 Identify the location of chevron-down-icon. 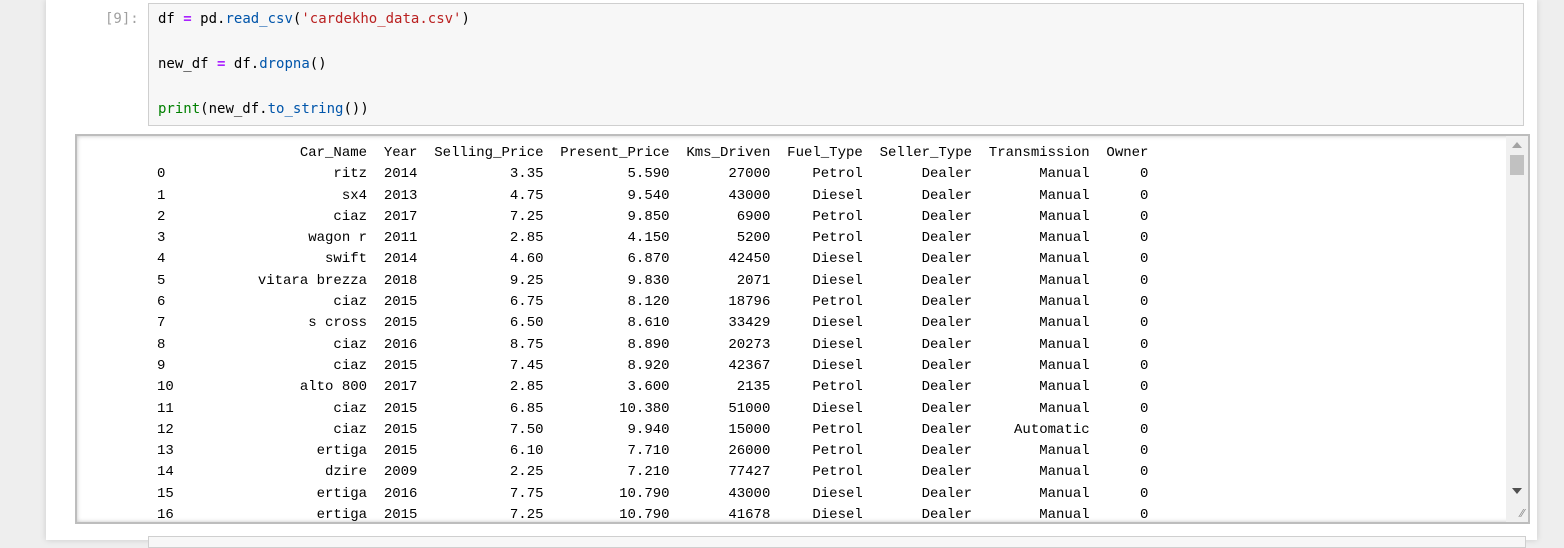
(1517, 491).